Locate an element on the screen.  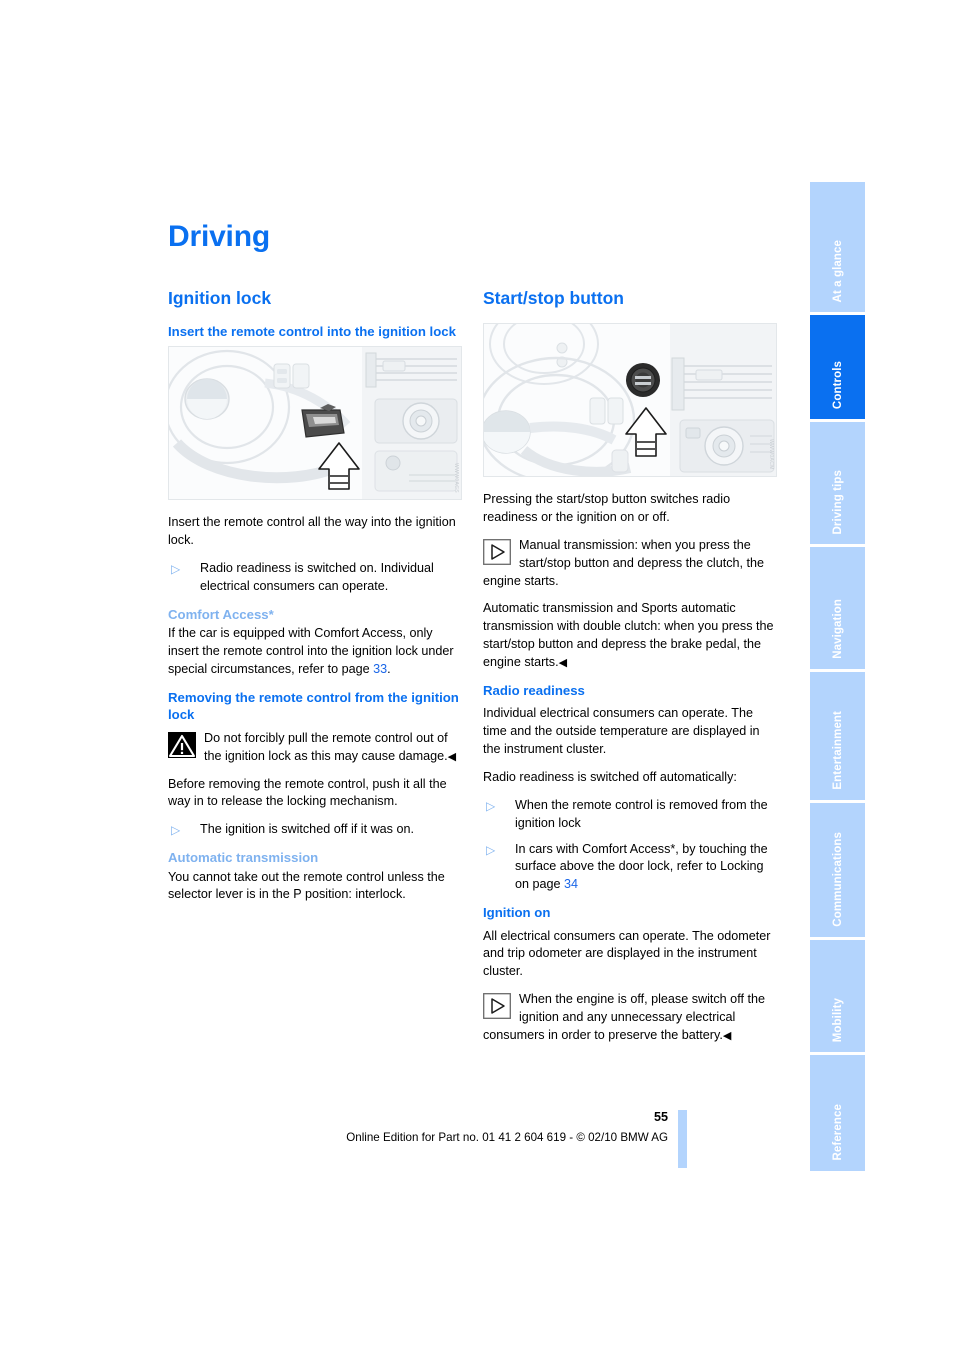
tab-label: Mobility is located at coordinates (837, 1019).